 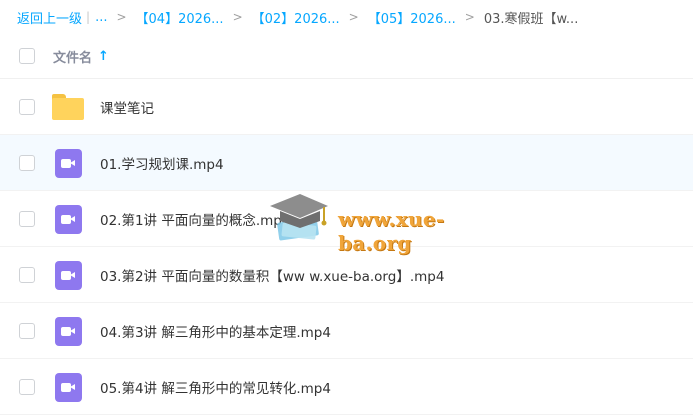 I want to click on file-name: 课堂笔记, so click(x=127, y=107).